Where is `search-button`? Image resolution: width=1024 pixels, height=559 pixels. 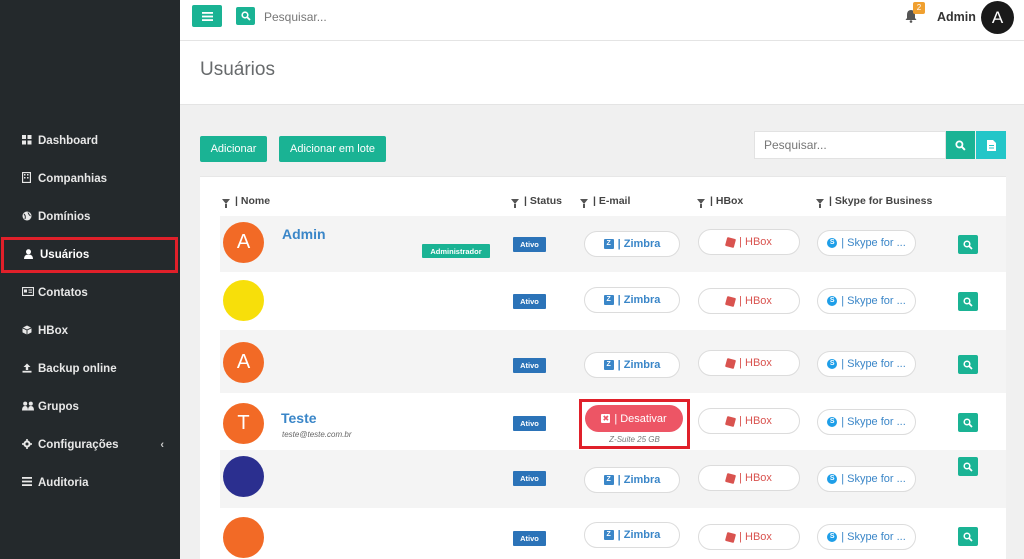
search-button is located at coordinates (960, 145).